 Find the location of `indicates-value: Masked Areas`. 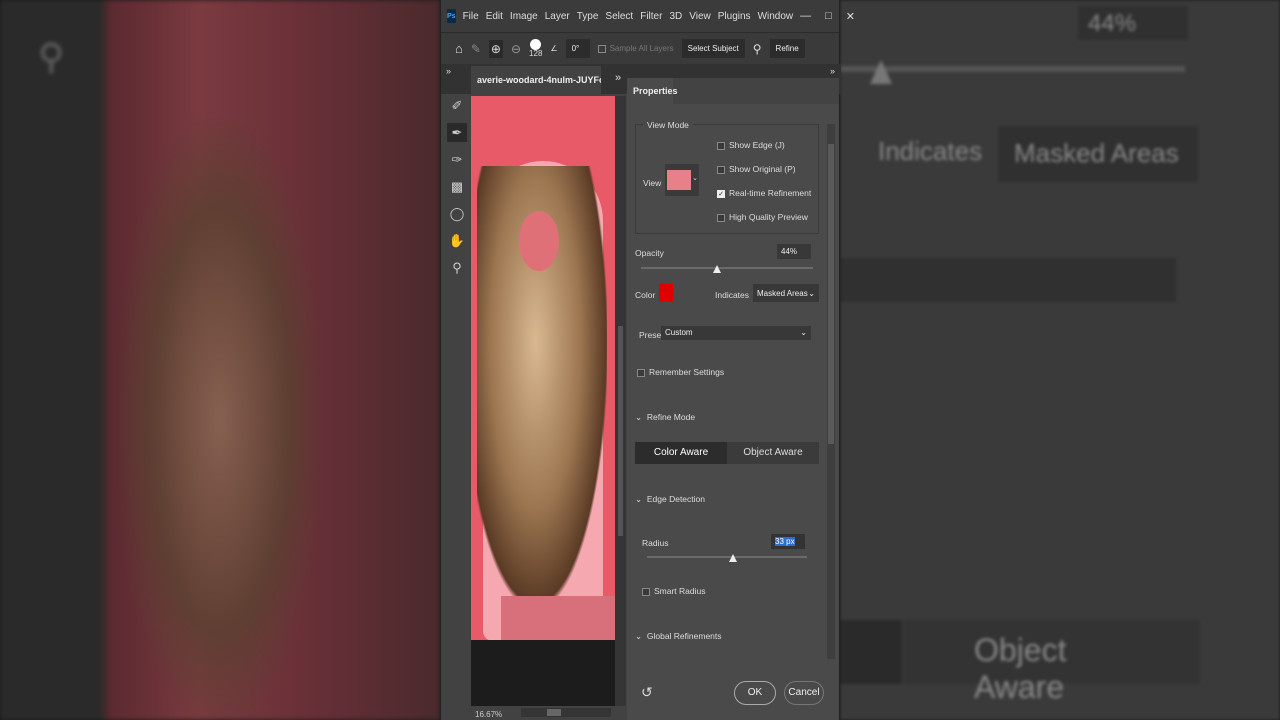

indicates-value: Masked Areas is located at coordinates (782, 293).